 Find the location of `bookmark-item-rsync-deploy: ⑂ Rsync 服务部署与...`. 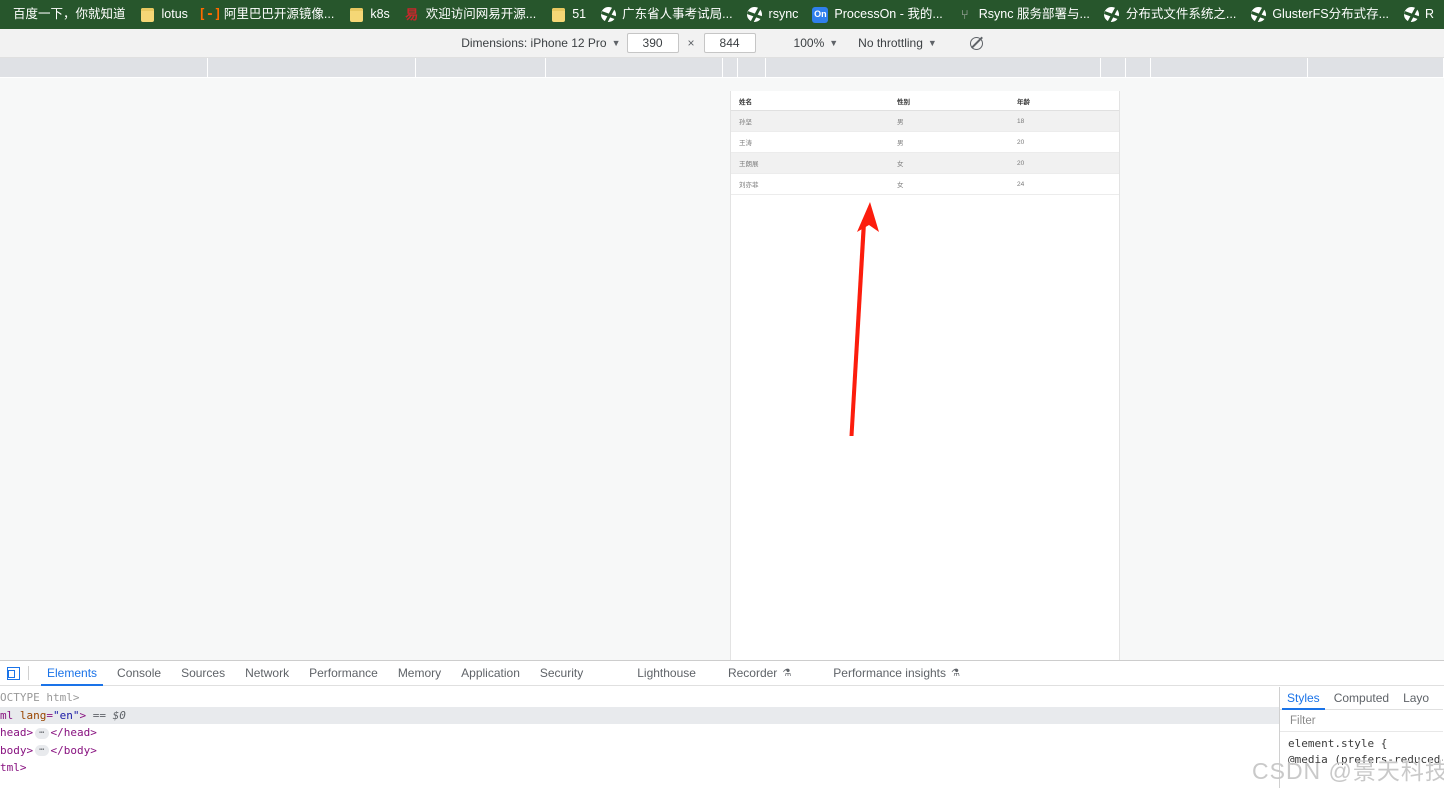

bookmark-item-rsync-deploy: ⑂ Rsync 服务部署与... is located at coordinates (1023, 15).